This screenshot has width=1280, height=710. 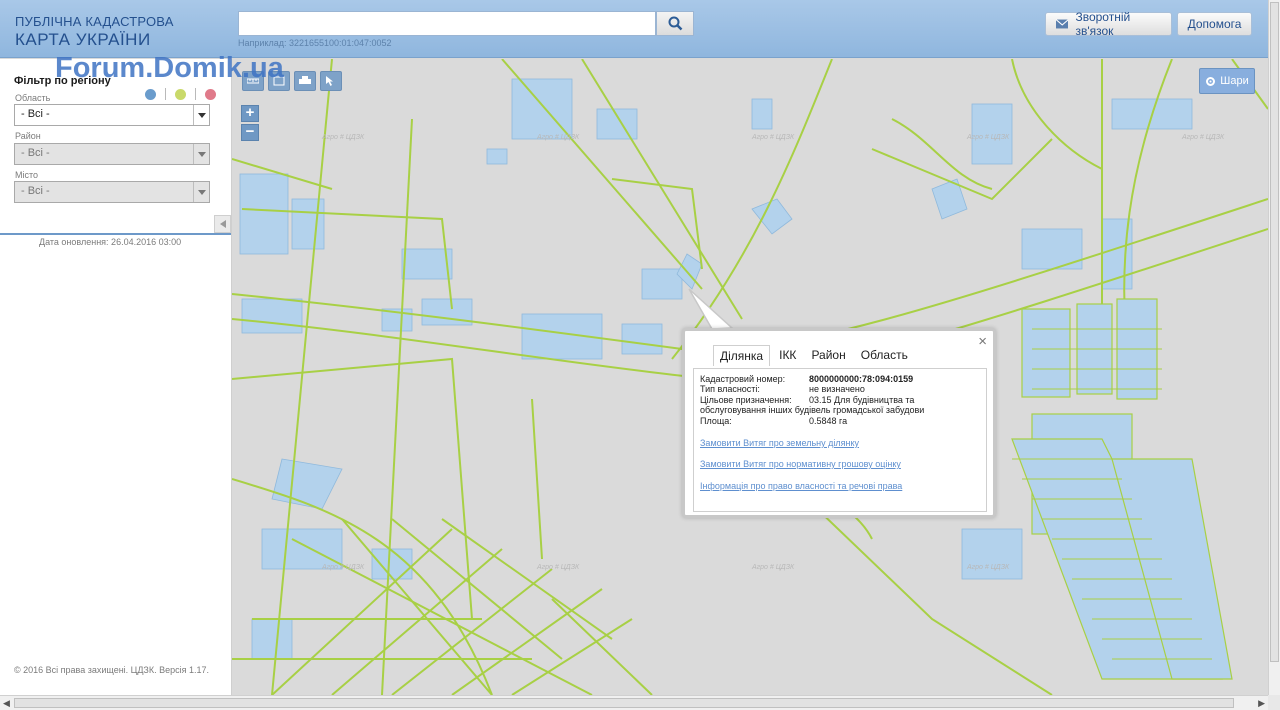 What do you see at coordinates (6, 703) in the screenshot?
I see `scroll-left-icon: ◀` at bounding box center [6, 703].